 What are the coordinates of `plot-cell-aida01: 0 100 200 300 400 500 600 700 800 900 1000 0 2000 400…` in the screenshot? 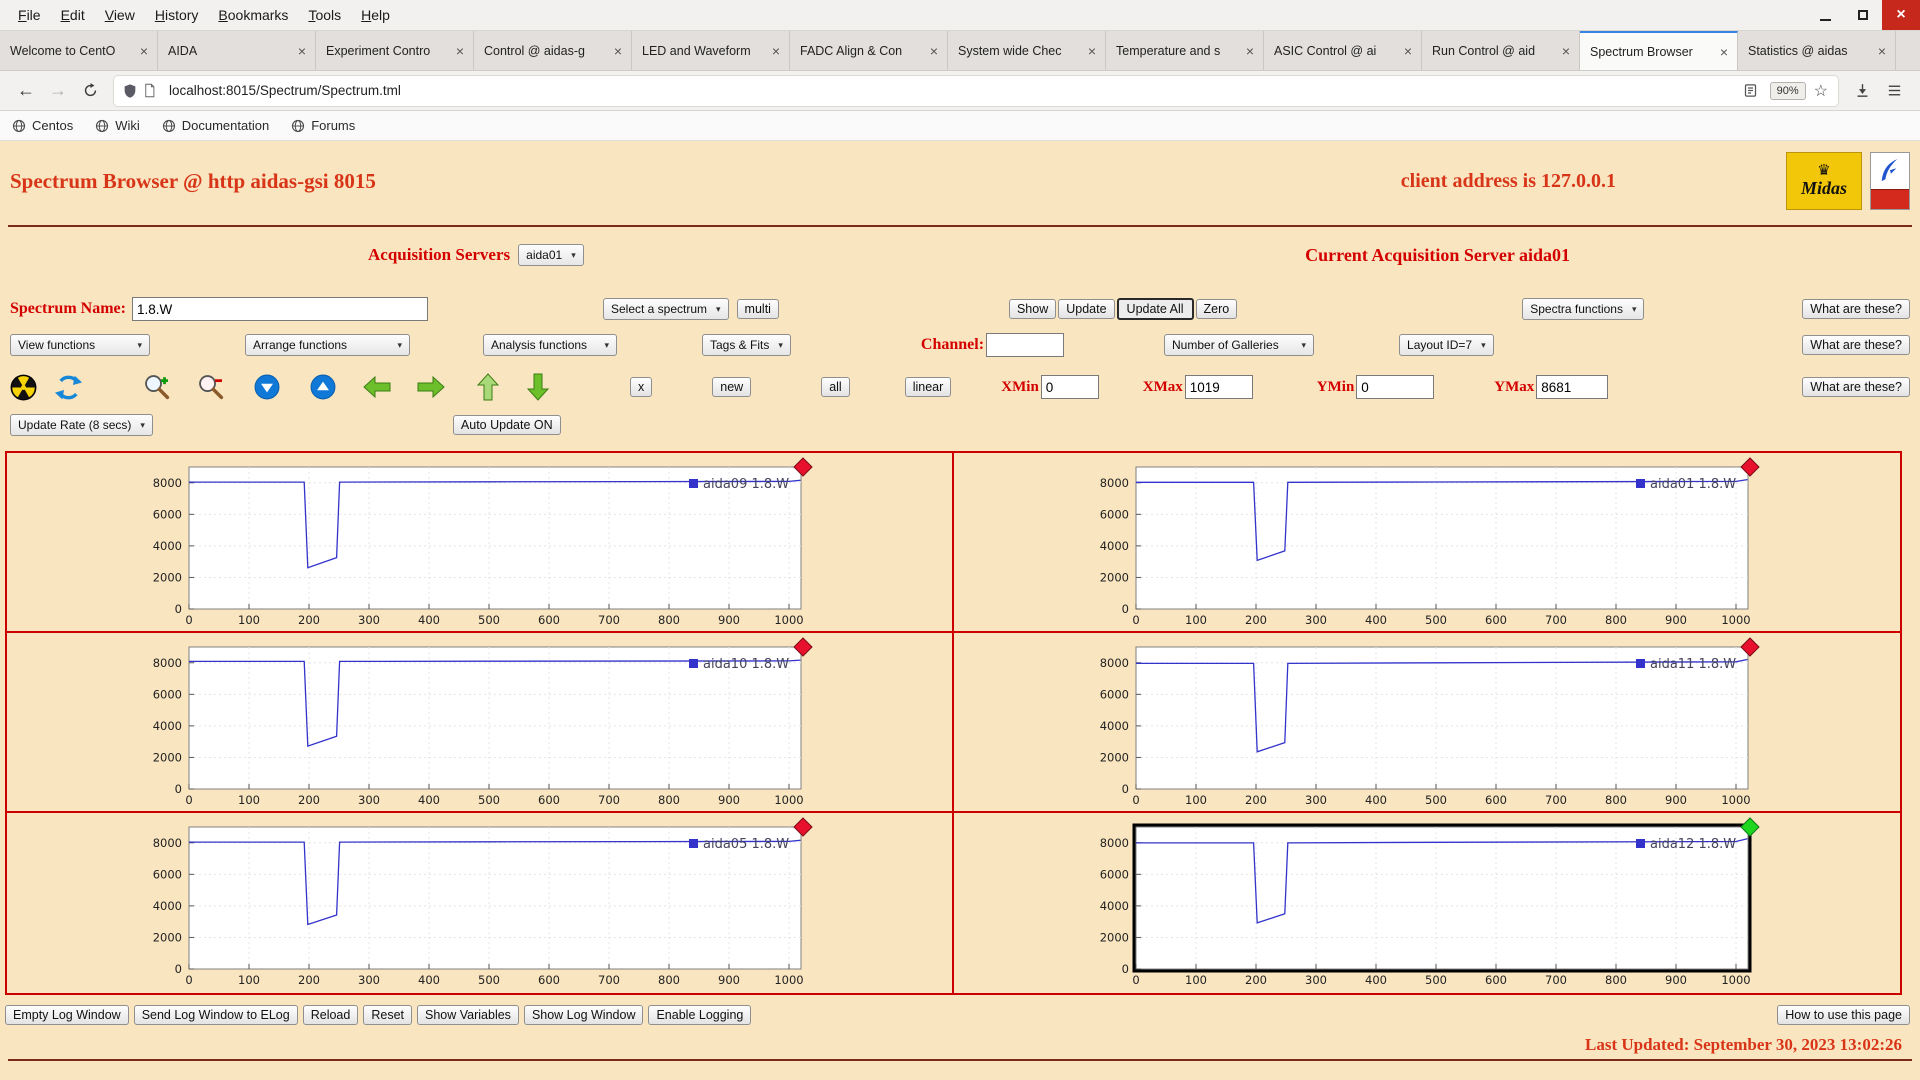 It's located at (1426, 543).